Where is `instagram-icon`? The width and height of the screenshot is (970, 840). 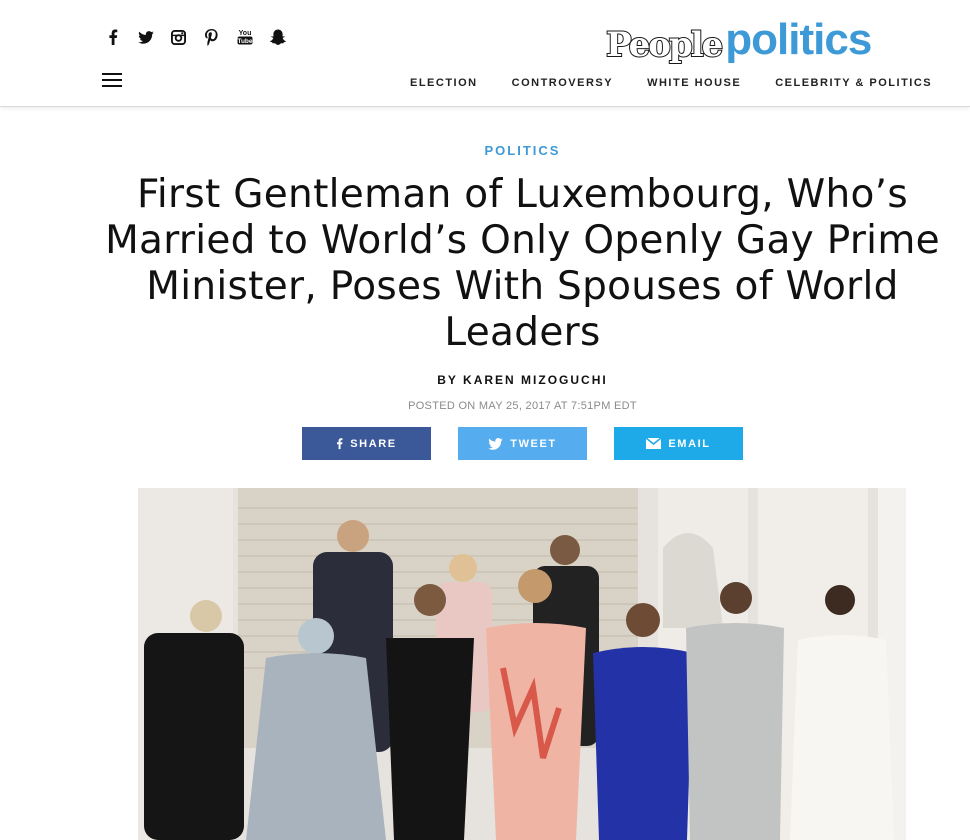
instagram-icon is located at coordinates (178, 37).